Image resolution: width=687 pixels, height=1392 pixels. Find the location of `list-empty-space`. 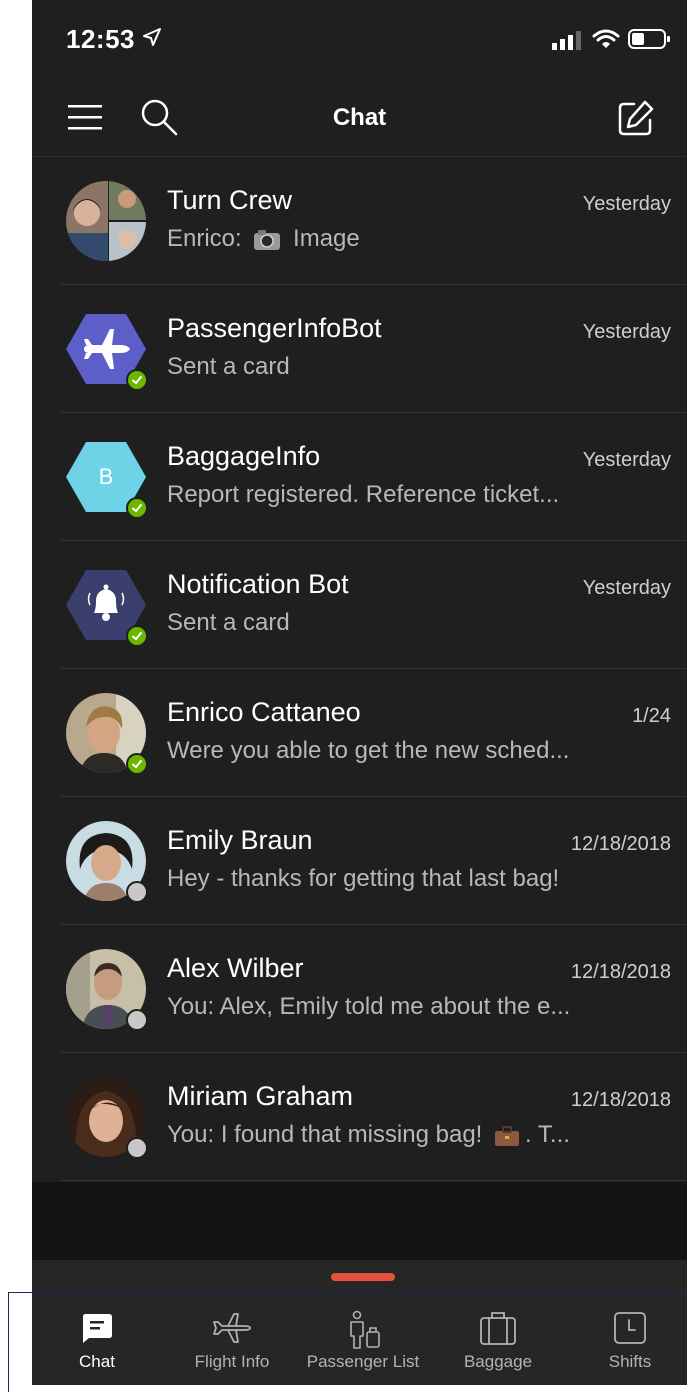

list-empty-space is located at coordinates (359, 1221).